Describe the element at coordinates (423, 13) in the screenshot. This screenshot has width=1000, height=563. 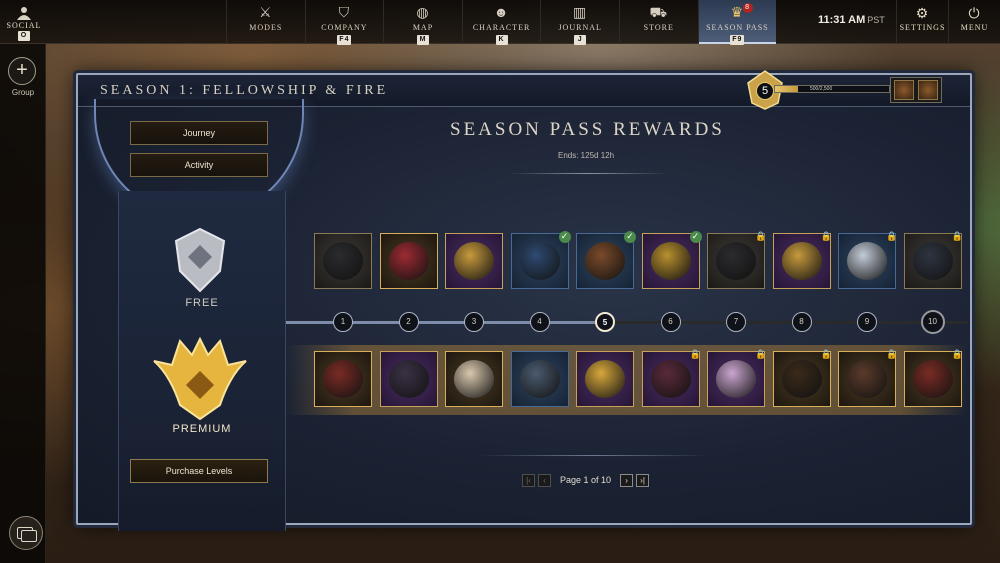
I see `globe-icon: ◍` at that location.